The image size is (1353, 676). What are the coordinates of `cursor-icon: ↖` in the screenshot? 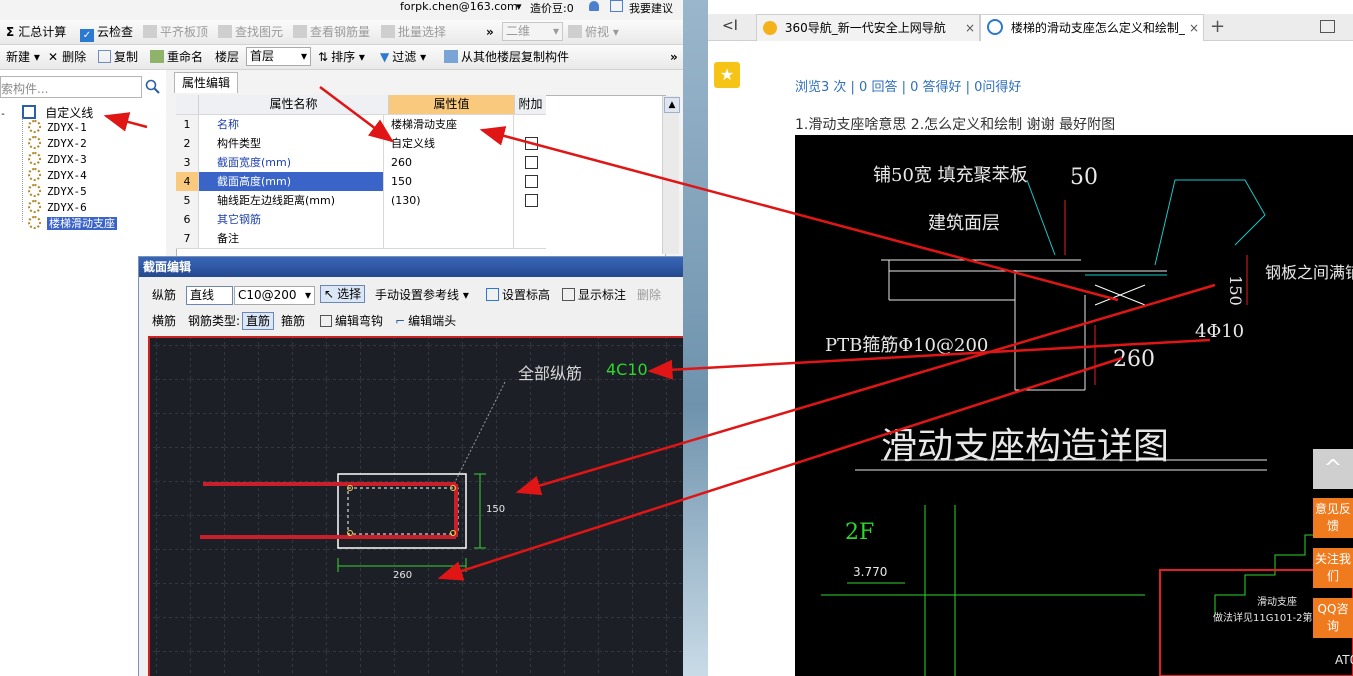 It's located at (329, 294).